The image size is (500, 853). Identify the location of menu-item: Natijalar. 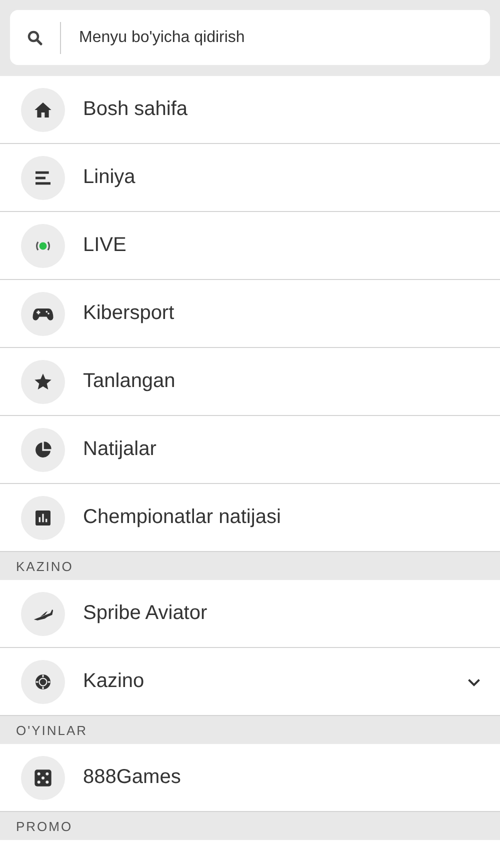
(250, 450).